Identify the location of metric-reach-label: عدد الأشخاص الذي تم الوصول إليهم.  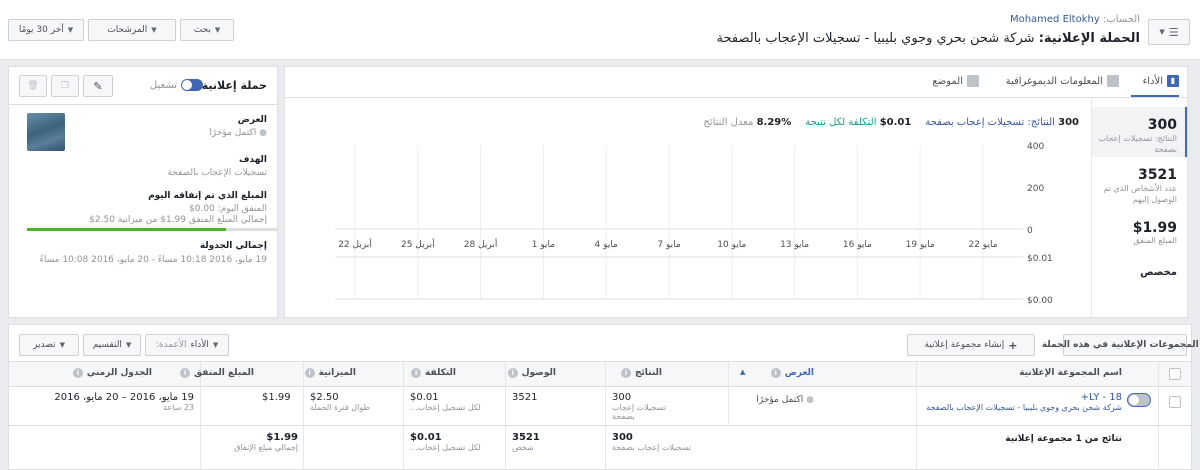
(1140, 194).